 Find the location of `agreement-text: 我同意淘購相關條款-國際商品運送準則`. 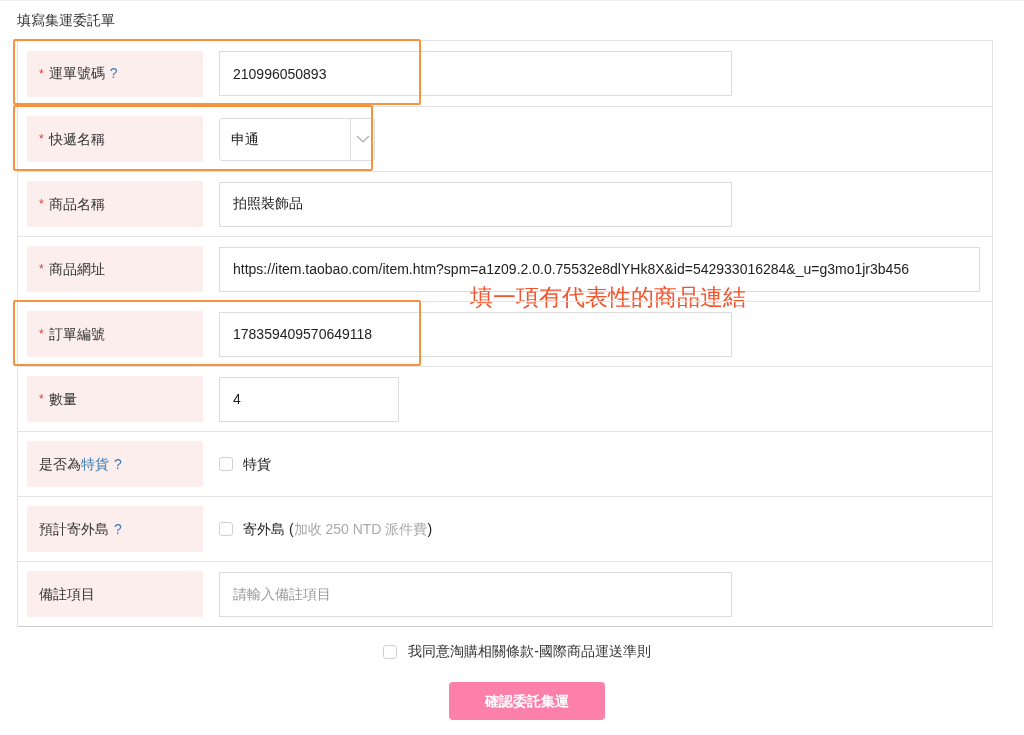

agreement-text: 我同意淘購相關條款-國際商品運送準則 is located at coordinates (529, 651).